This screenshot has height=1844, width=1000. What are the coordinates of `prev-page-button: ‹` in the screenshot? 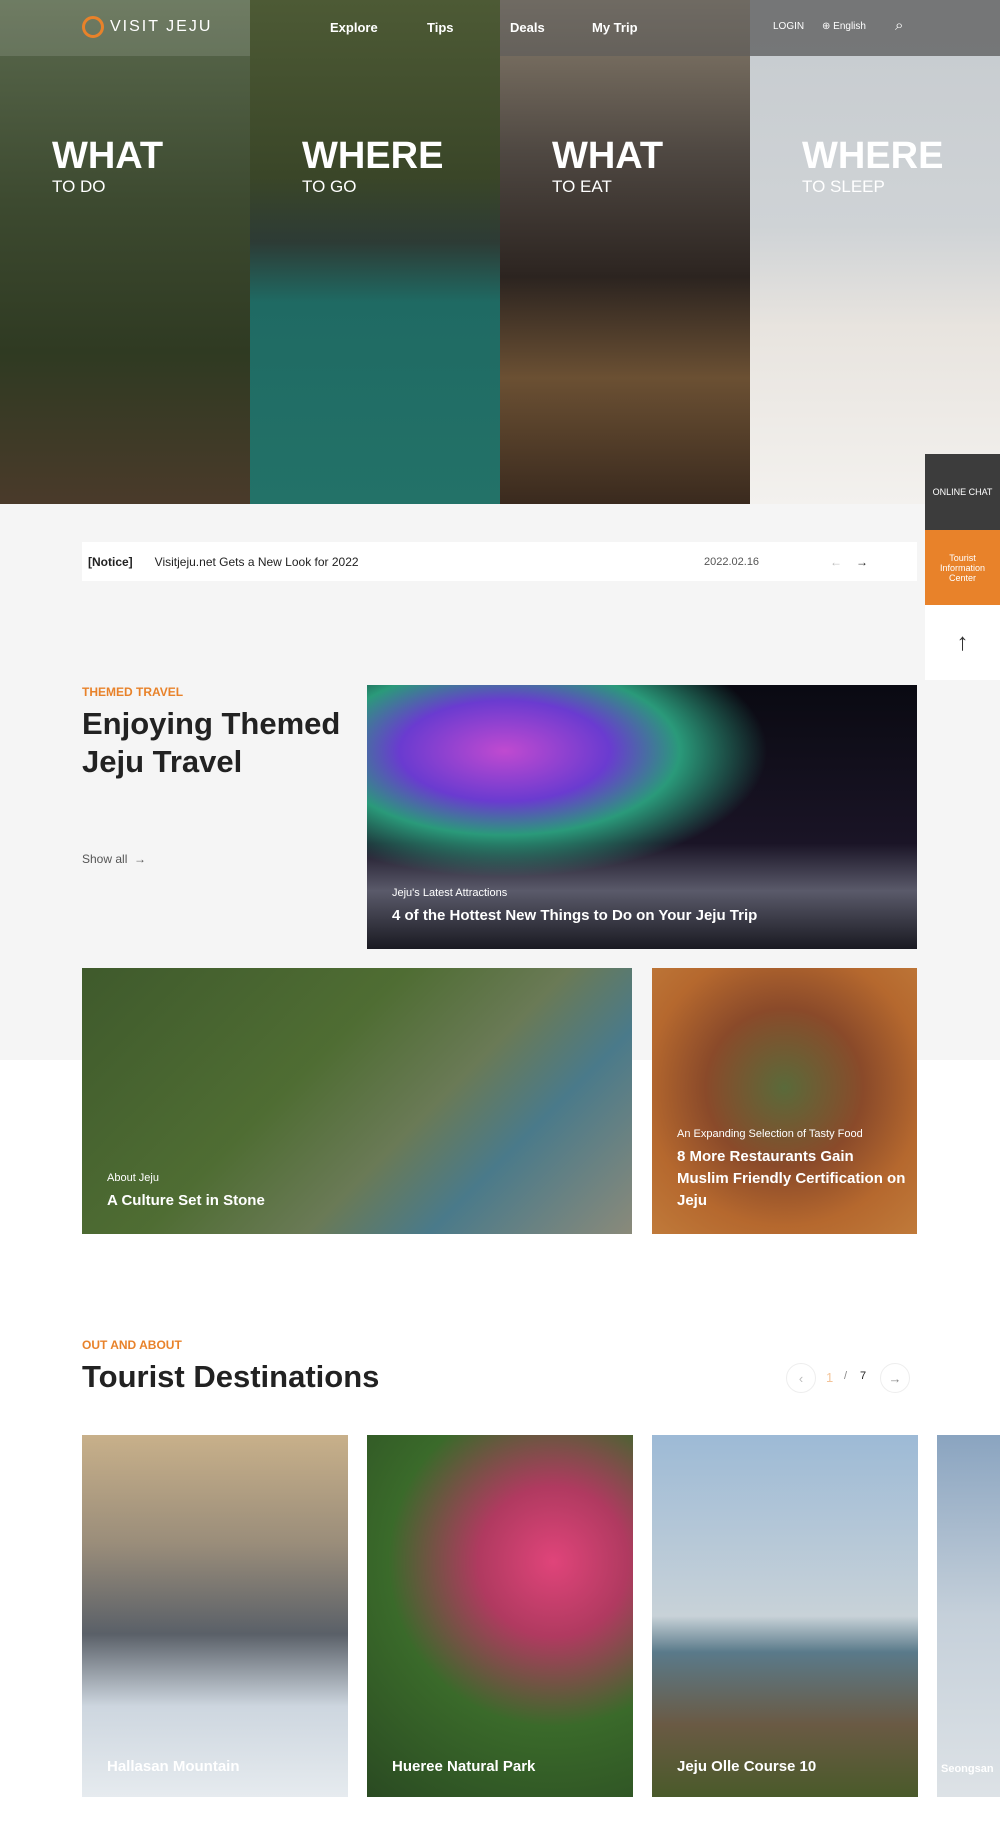 It's located at (801, 1378).